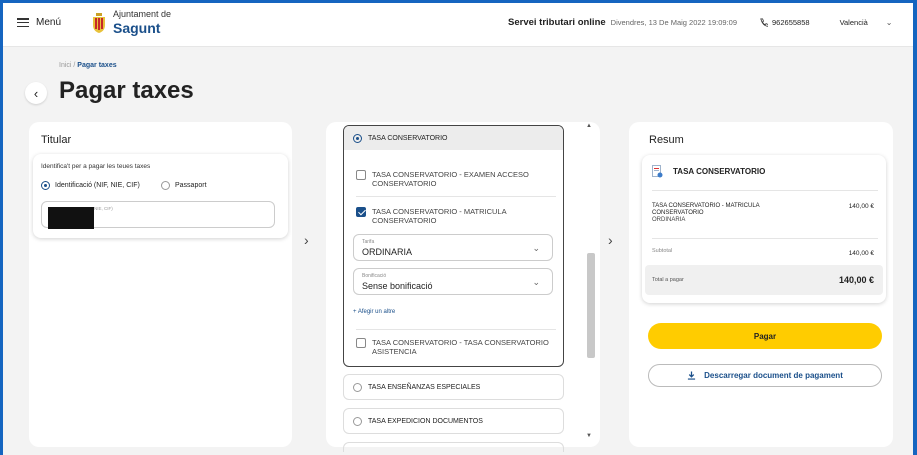  Describe the element at coordinates (408, 138) in the screenshot. I see `tax-group-label: TASA CONSERVATORIO` at that location.